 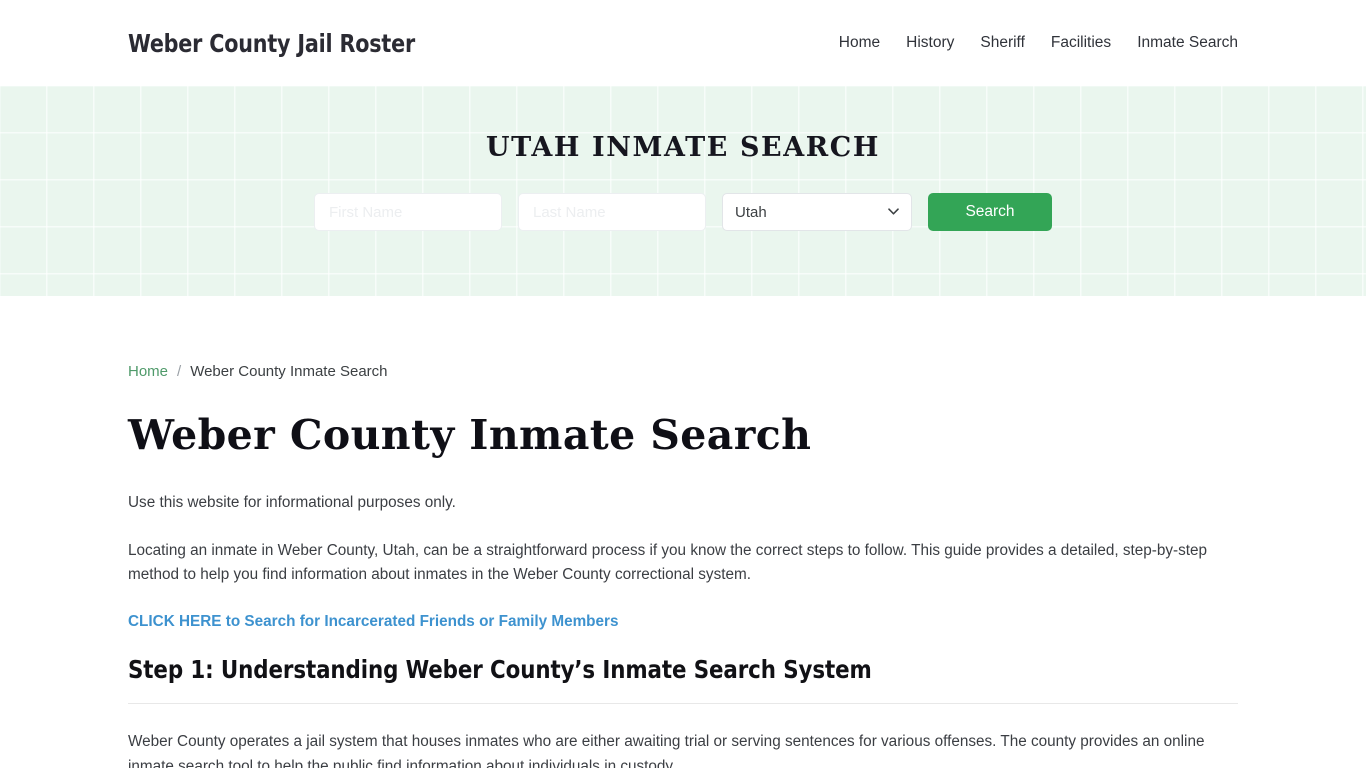 What do you see at coordinates (470, 435) in the screenshot?
I see `page-title: Weber County Inmate Search` at bounding box center [470, 435].